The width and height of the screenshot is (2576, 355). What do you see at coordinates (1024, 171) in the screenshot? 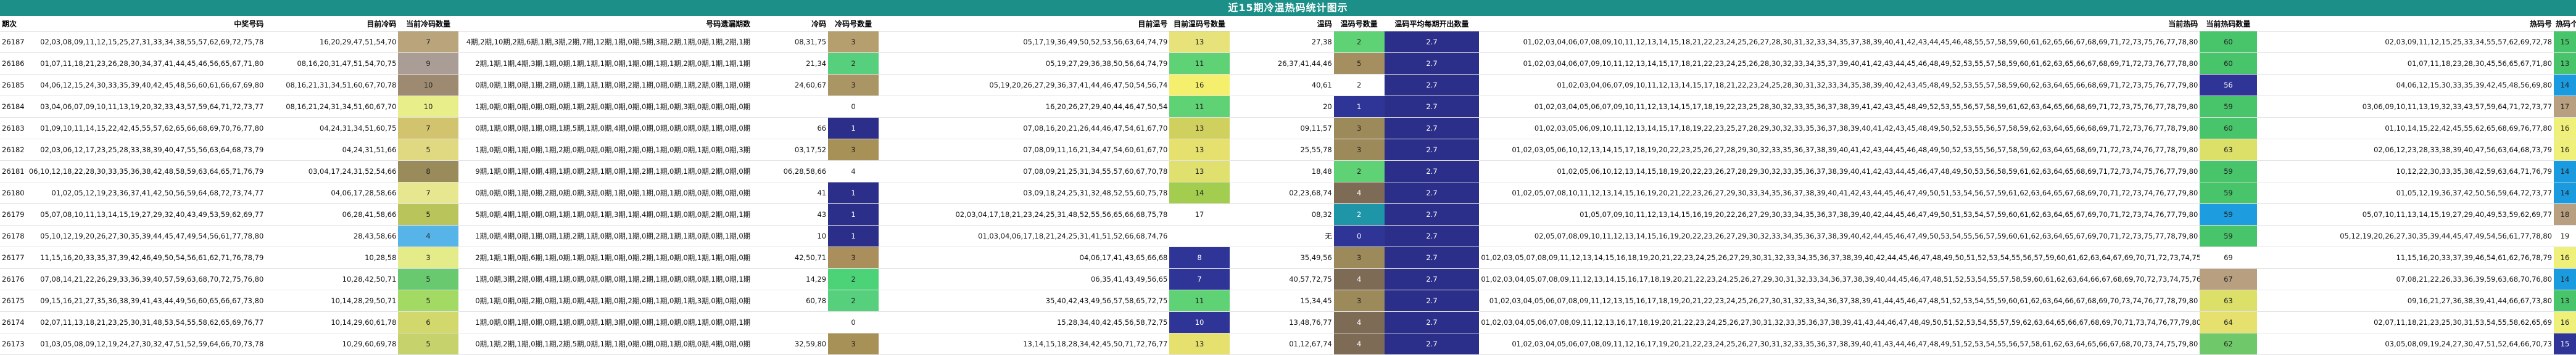
I see `cell-warm-now: 07,08,09,21,25,31,34,55,57,60,67,70,78` at bounding box center [1024, 171].